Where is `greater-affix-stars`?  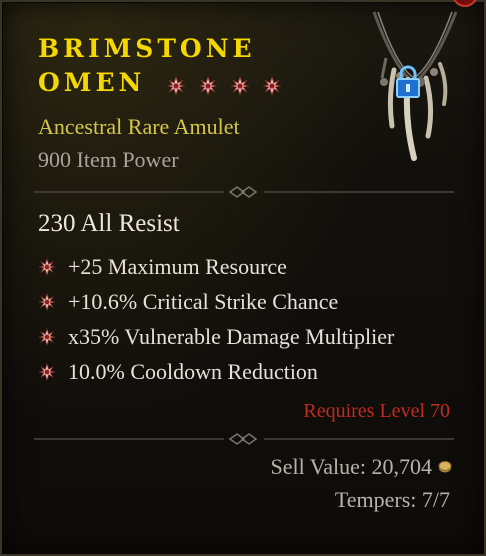 greater-affix-stars is located at coordinates (230, 85).